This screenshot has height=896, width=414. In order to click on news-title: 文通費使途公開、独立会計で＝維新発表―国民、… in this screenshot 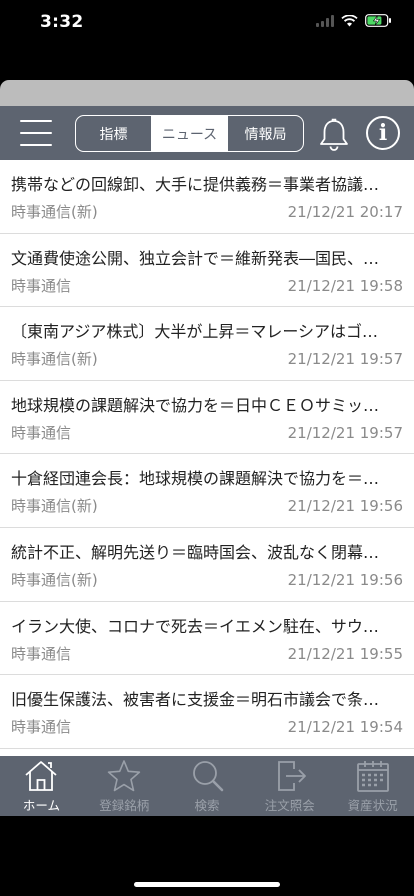, I will do `click(195, 258)`.